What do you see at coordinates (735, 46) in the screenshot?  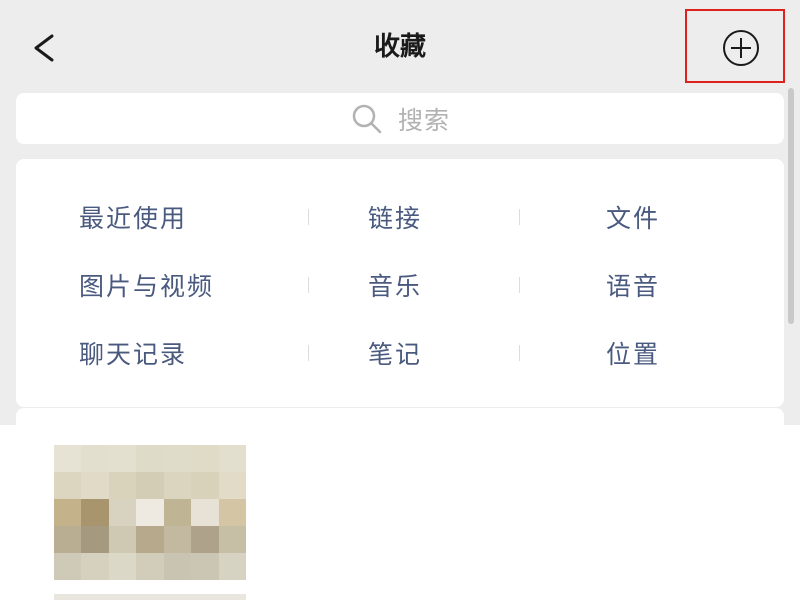 I see `highlight-box` at bounding box center [735, 46].